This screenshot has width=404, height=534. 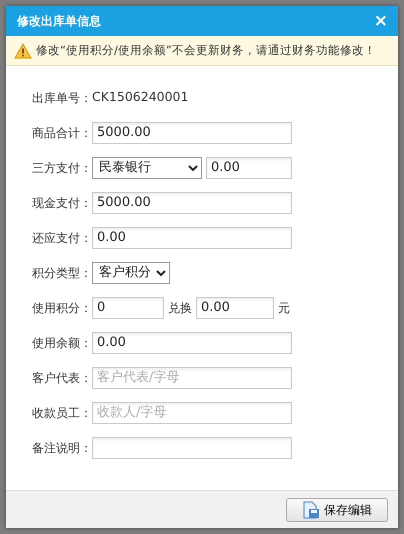 What do you see at coordinates (128, 307) in the screenshot?
I see `input-field: 0` at bounding box center [128, 307].